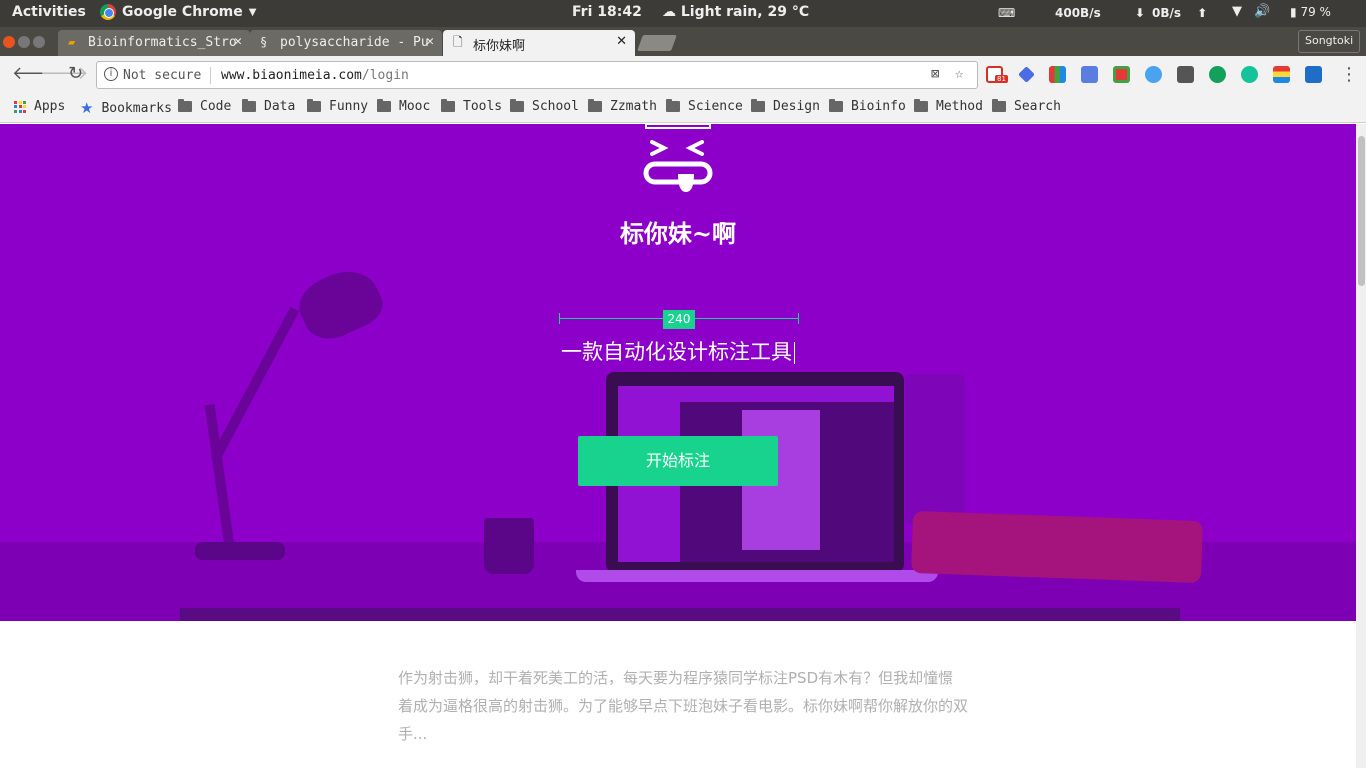 This screenshot has height=768, width=1366. I want to click on tab-label: polysaccharide - Pu, so click(354, 42).